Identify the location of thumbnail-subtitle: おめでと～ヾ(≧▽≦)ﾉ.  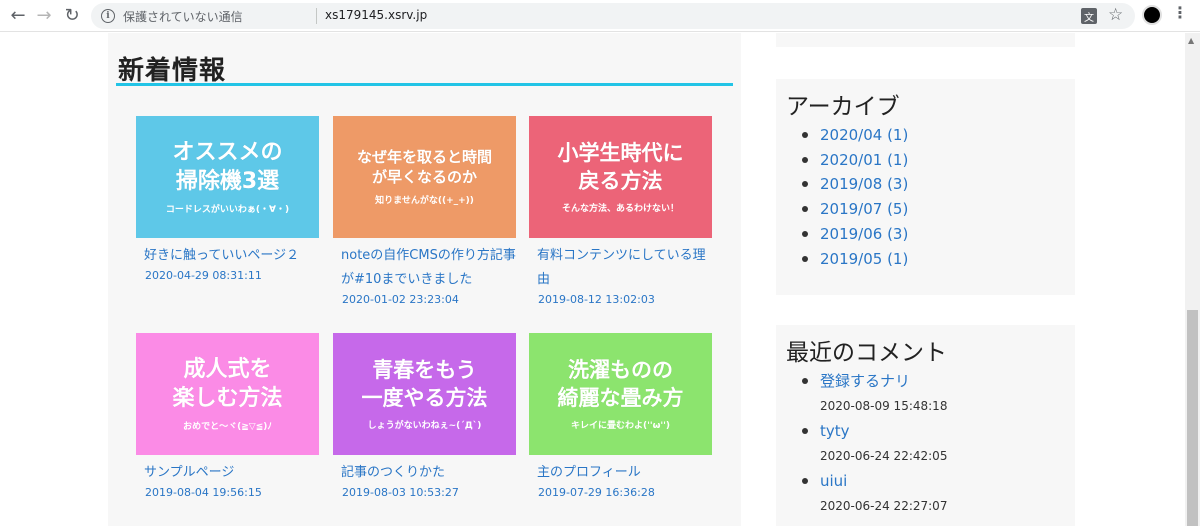
(227, 427).